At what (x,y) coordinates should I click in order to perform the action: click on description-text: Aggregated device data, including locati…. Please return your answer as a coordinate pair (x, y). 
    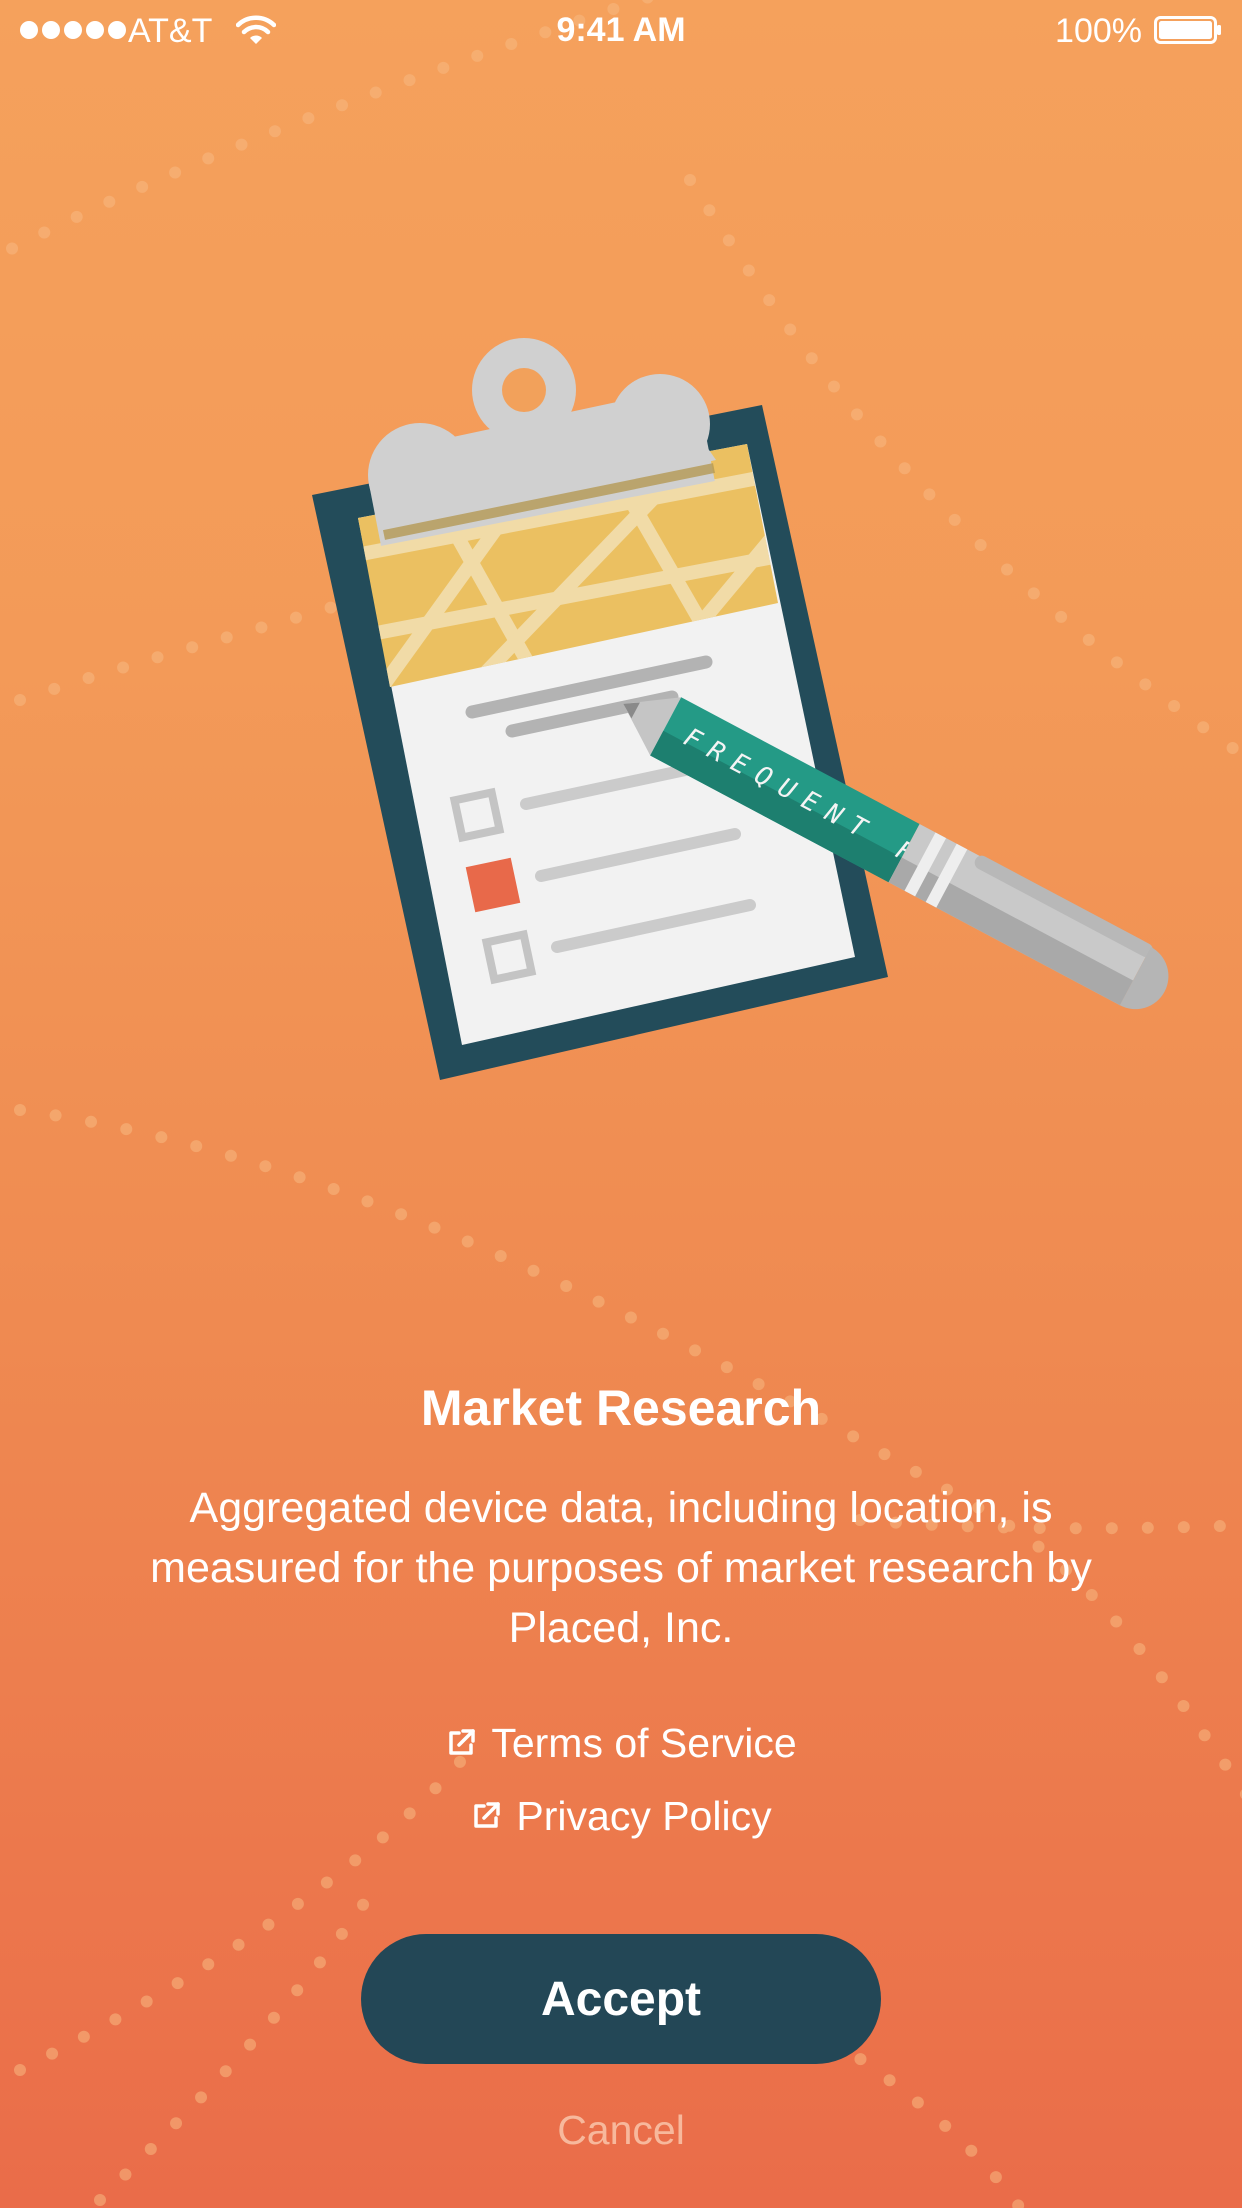
    Looking at the image, I should click on (621, 1568).